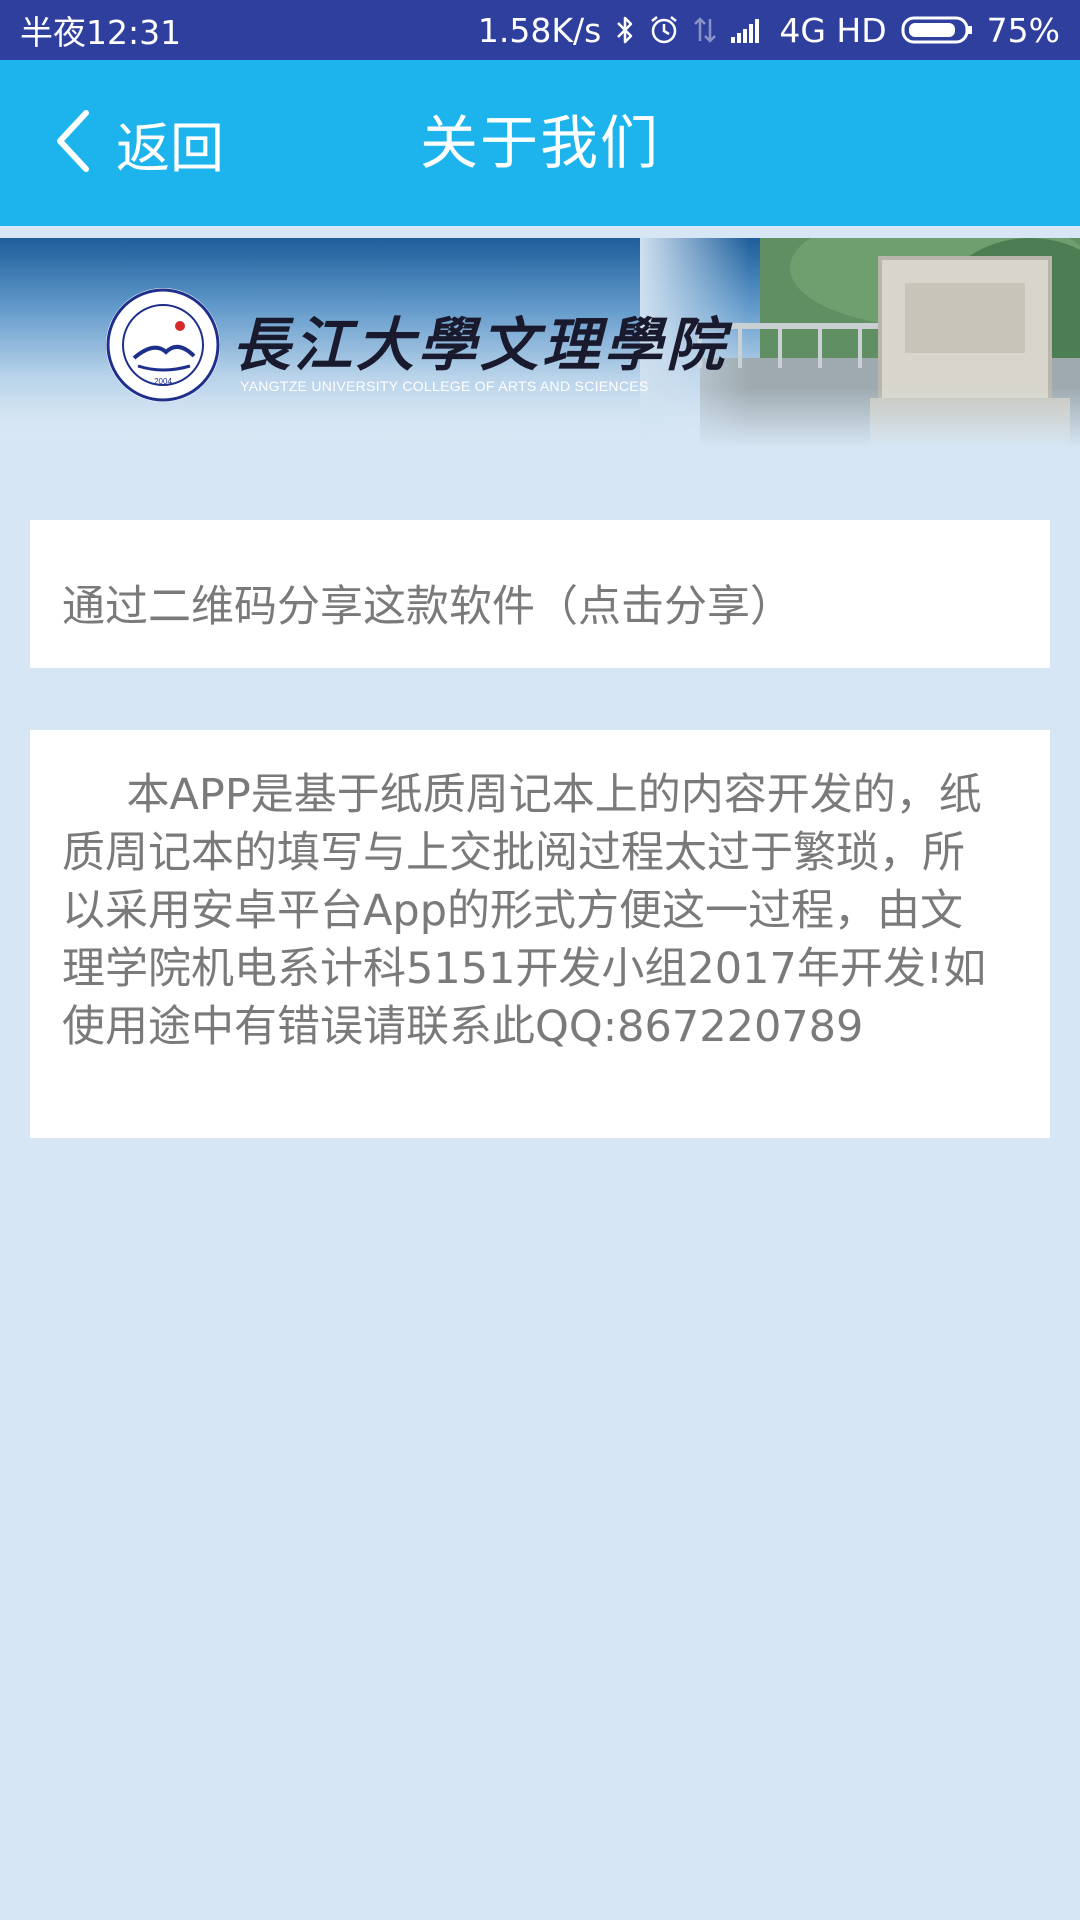  What do you see at coordinates (748, 30) in the screenshot?
I see `signal-icon` at bounding box center [748, 30].